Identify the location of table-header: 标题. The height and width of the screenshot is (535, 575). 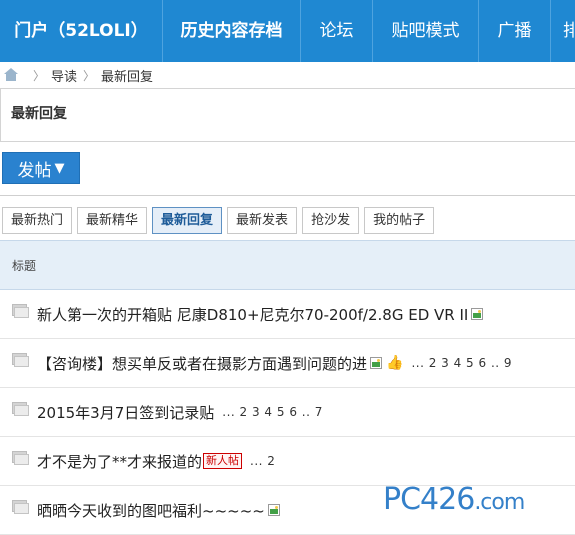
(287, 265).